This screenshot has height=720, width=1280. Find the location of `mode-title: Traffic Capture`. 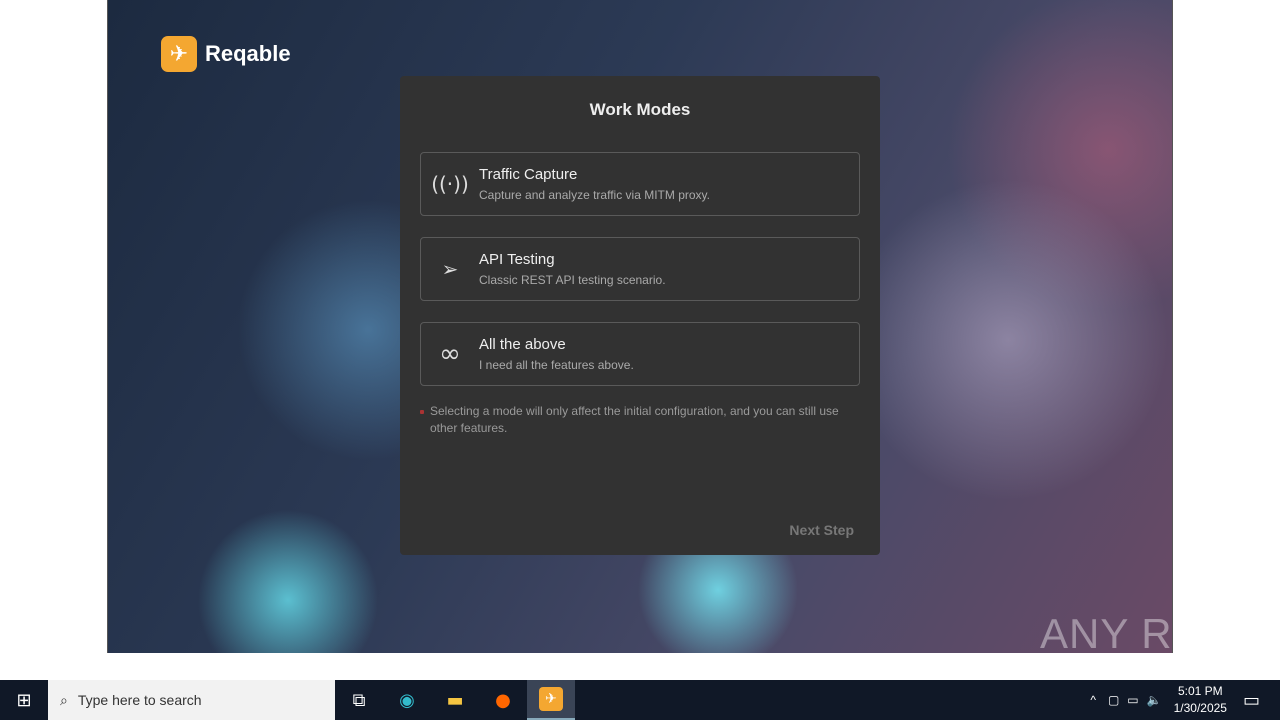

mode-title: Traffic Capture is located at coordinates (528, 174).